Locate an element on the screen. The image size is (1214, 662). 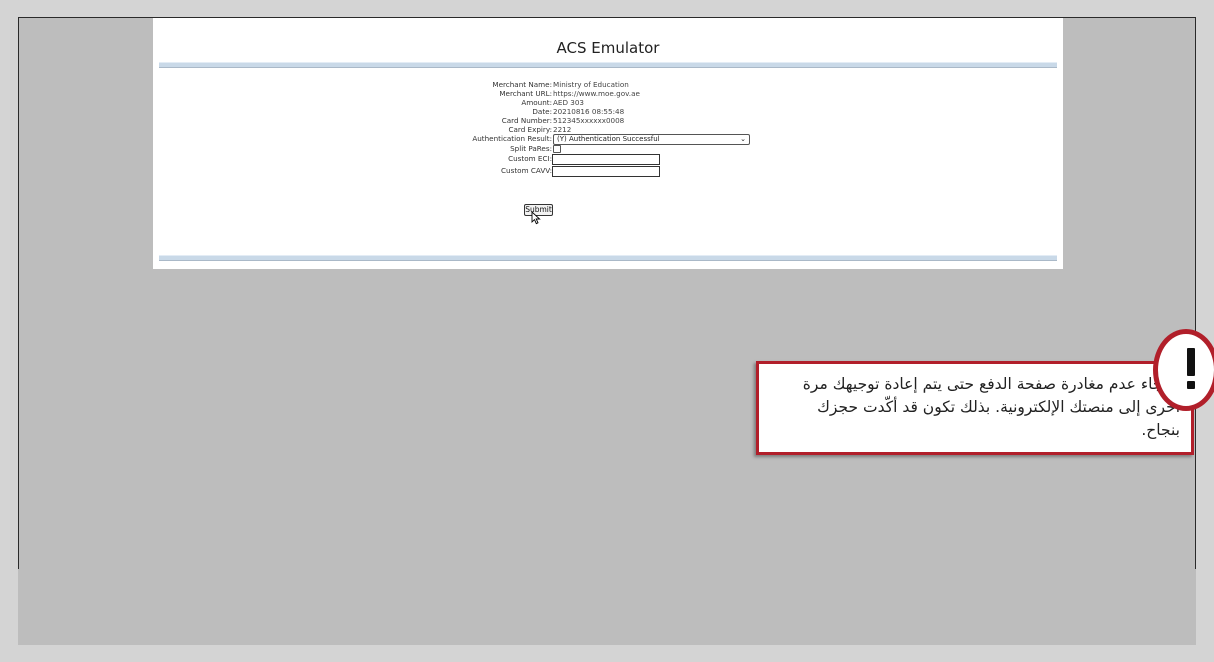
footer-divider is located at coordinates (608, 258).